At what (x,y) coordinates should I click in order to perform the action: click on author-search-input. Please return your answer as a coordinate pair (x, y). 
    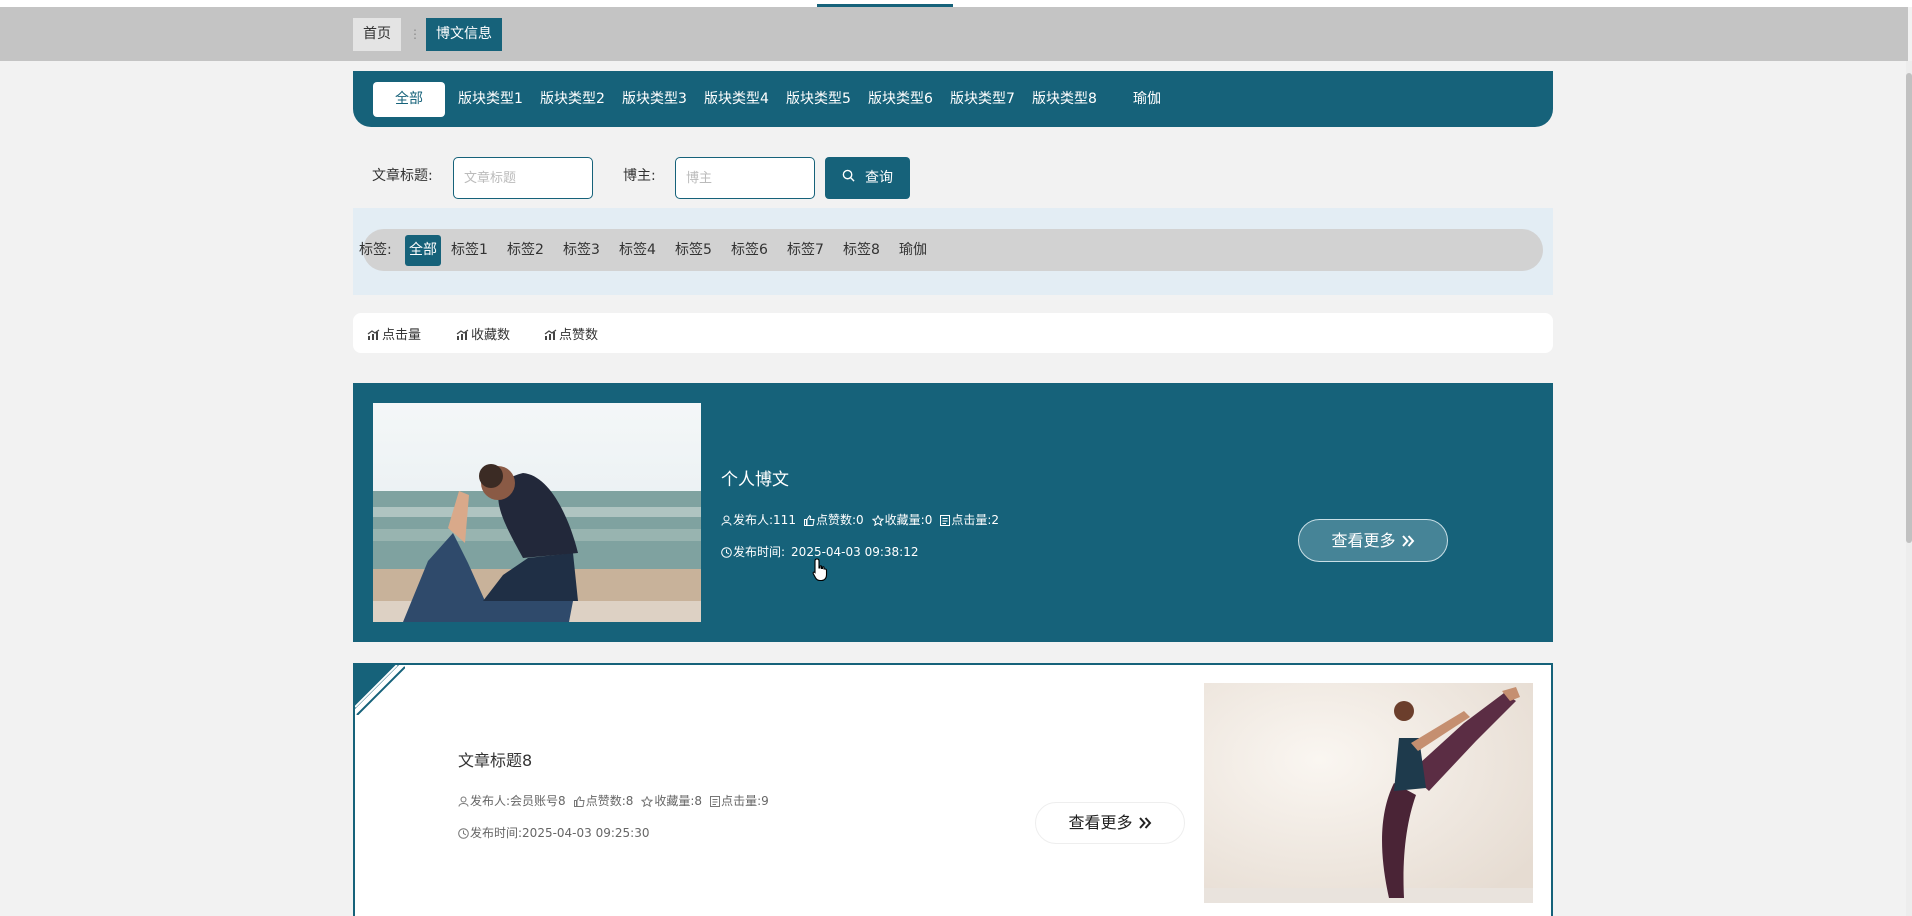
    Looking at the image, I should click on (745, 178).